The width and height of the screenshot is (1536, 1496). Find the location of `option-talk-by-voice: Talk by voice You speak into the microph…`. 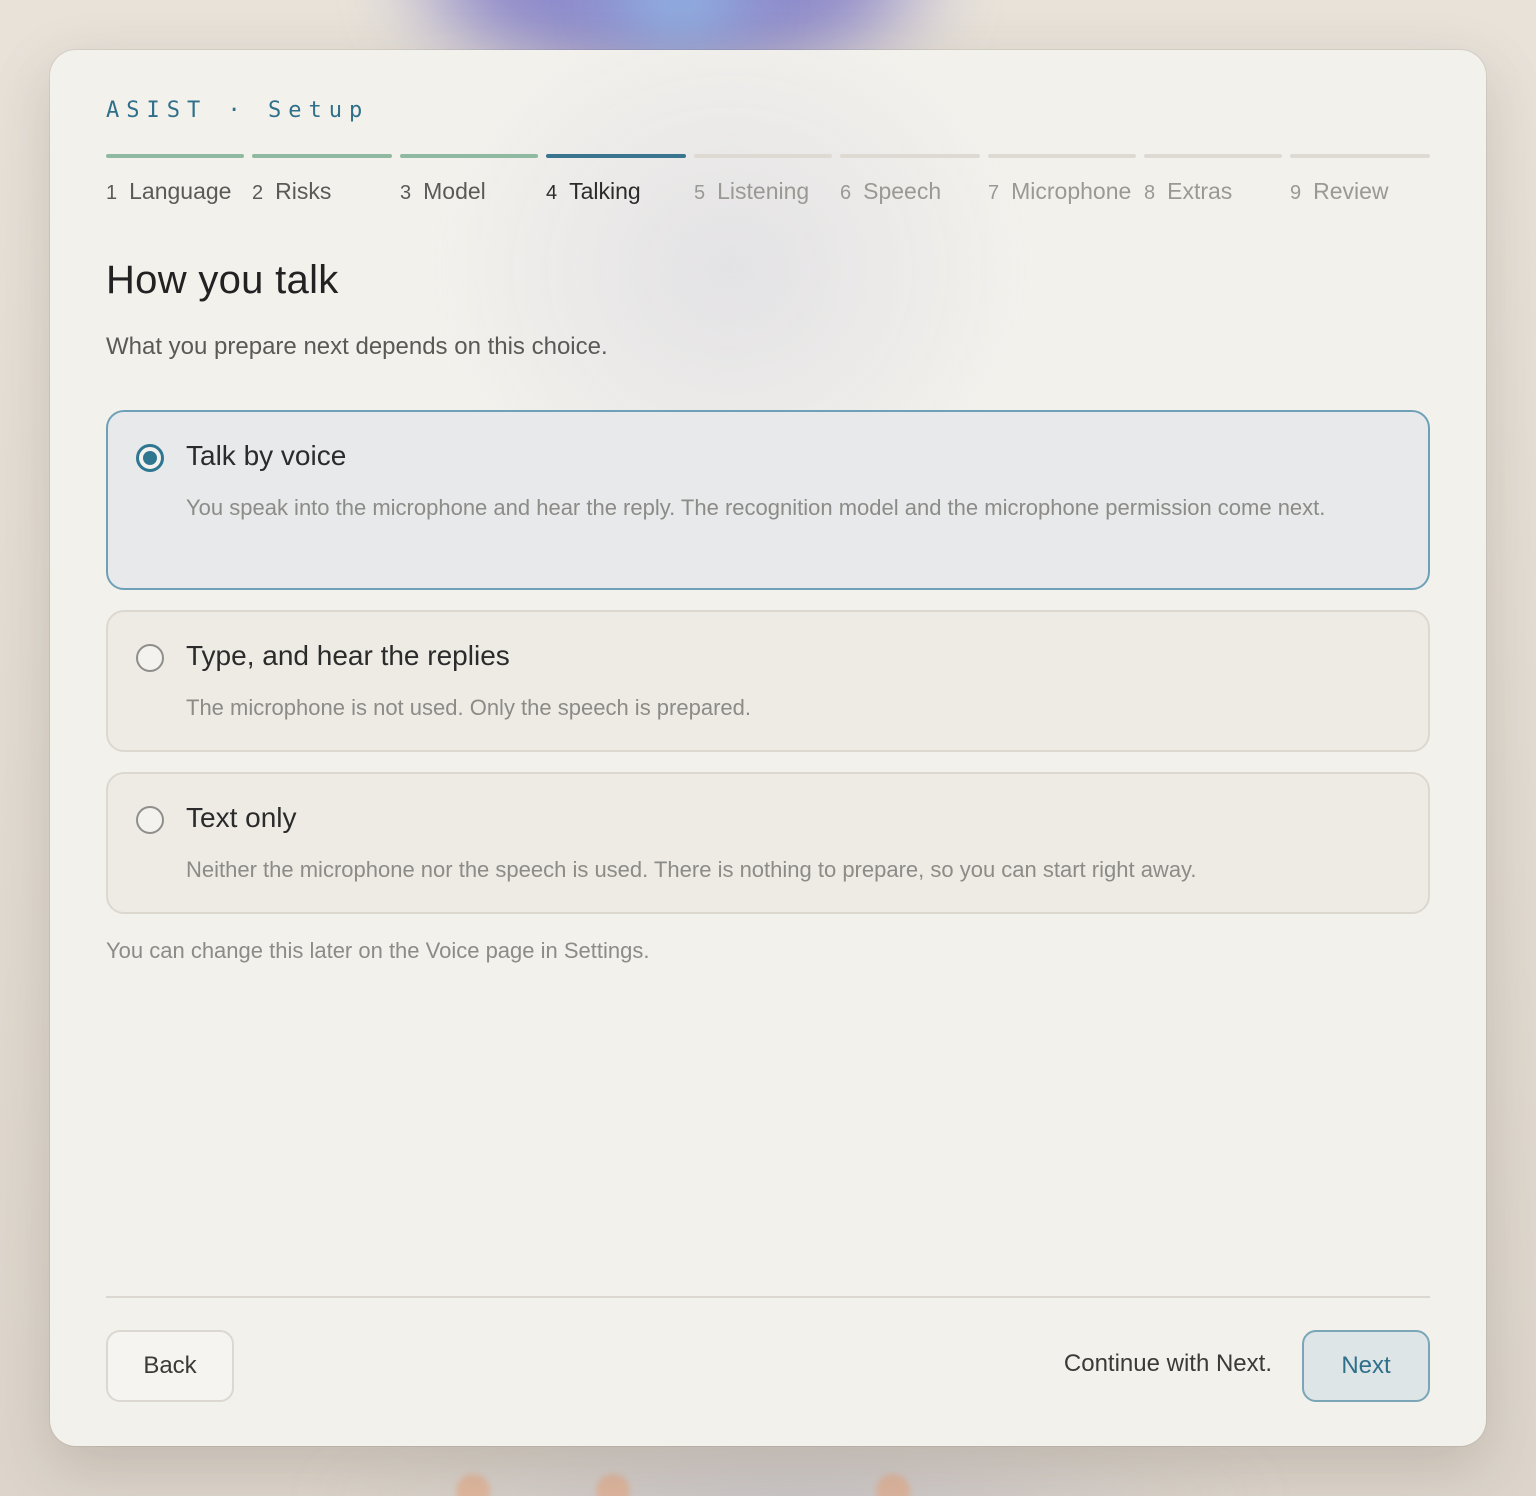

option-talk-by-voice: Talk by voice You speak into the microph… is located at coordinates (768, 500).